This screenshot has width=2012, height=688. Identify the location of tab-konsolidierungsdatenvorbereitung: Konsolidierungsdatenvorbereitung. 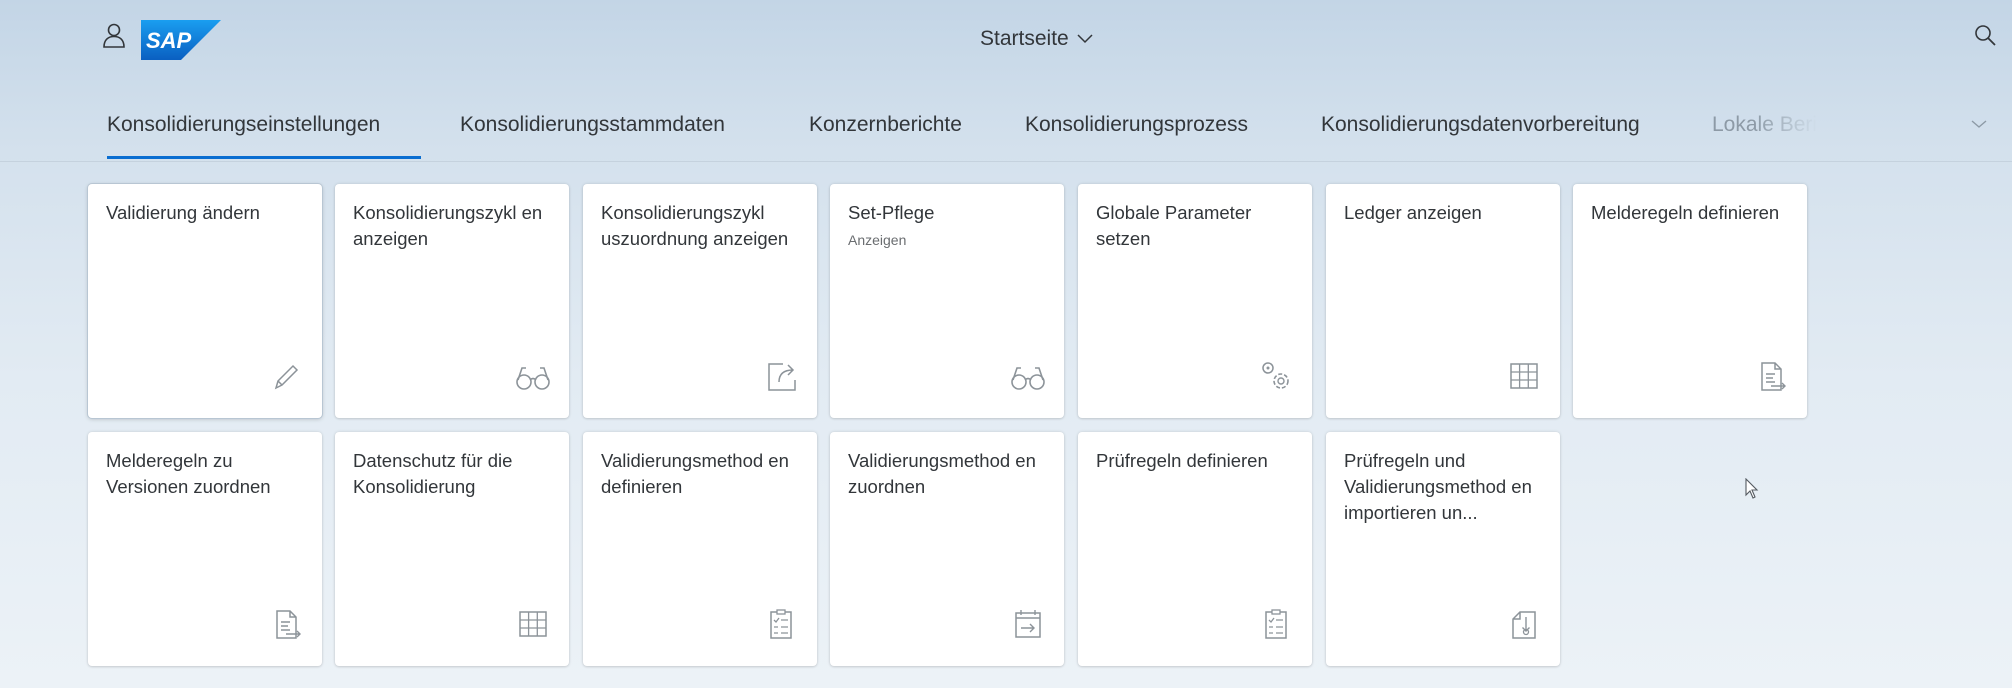
(1480, 125).